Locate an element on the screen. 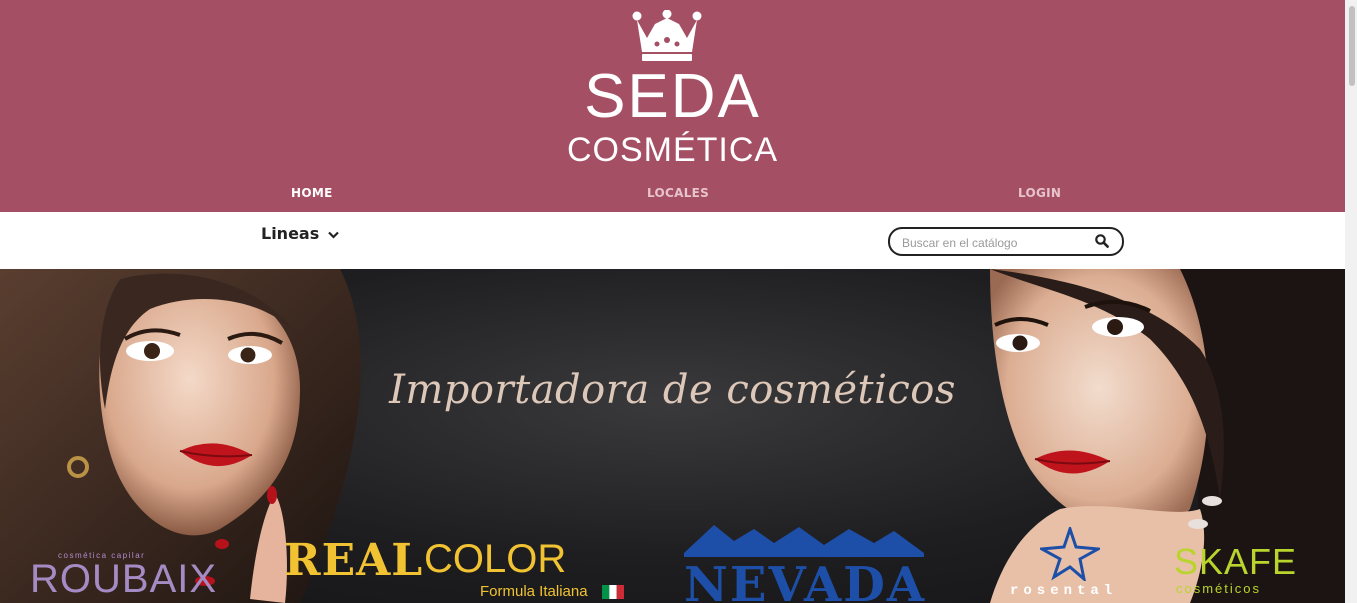 This screenshot has width=1357, height=603. lineas-label: Lineas is located at coordinates (290, 233).